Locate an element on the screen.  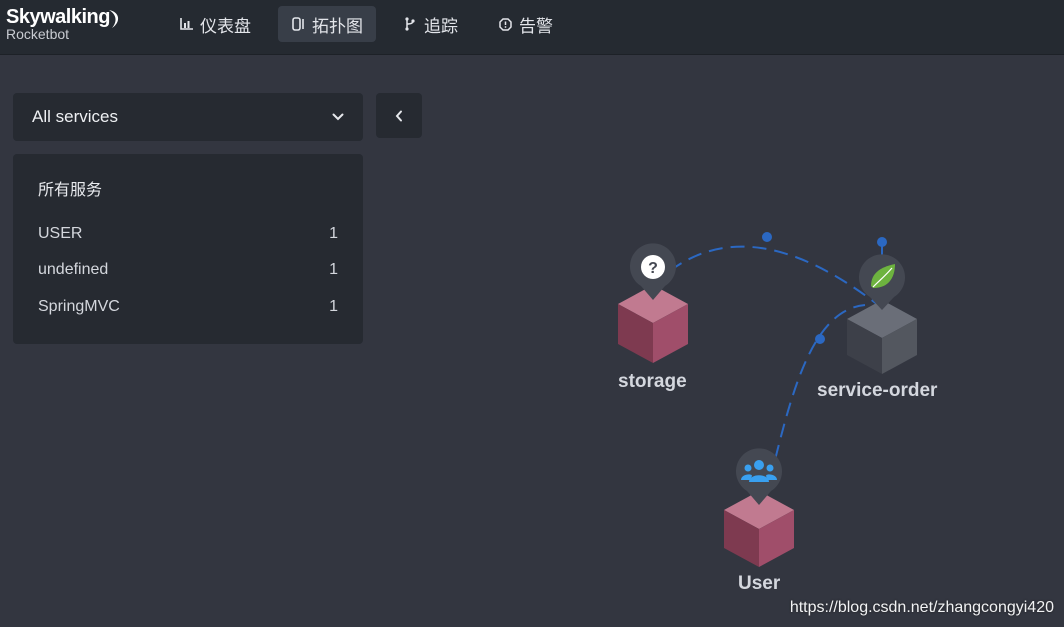
node-label-service-order: service-order is located at coordinates (877, 390).